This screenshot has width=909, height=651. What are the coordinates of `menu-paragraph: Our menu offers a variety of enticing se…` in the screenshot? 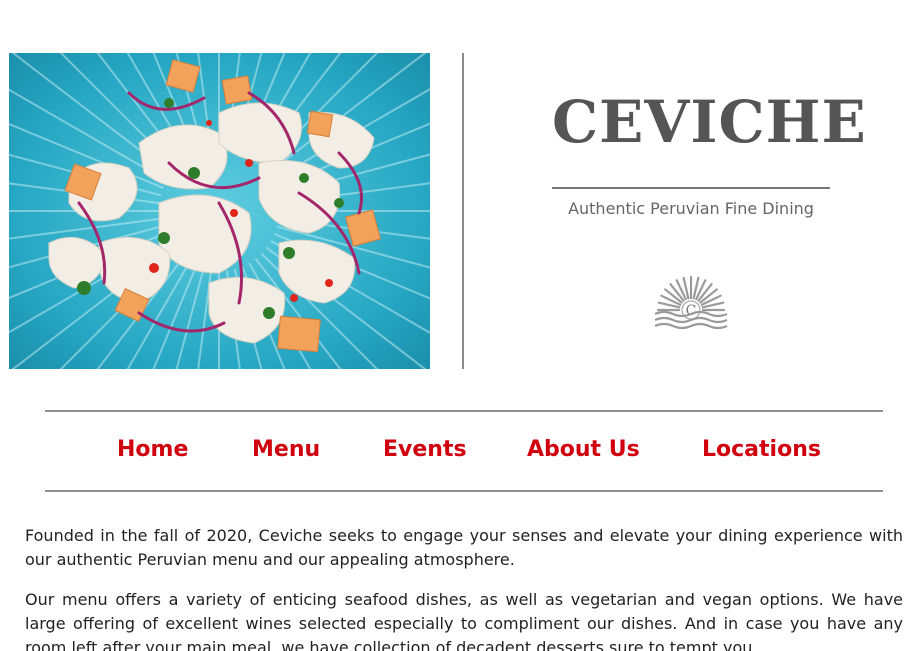 It's located at (464, 620).